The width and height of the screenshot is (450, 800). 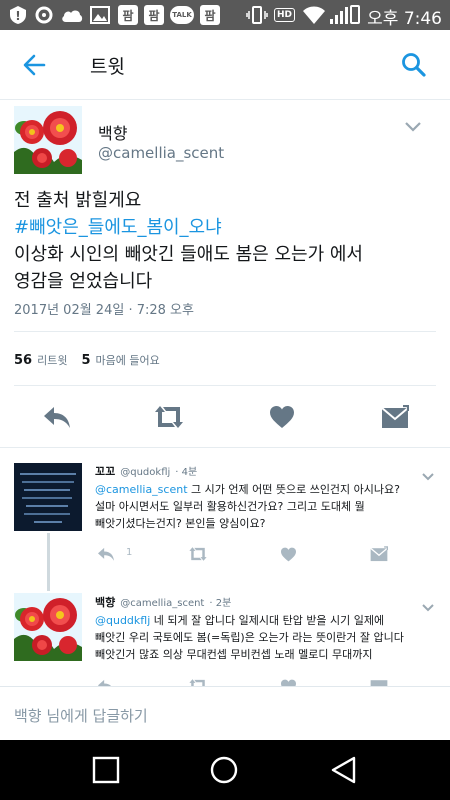 I want to click on tweet-author-name: 백향, so click(x=112, y=132).